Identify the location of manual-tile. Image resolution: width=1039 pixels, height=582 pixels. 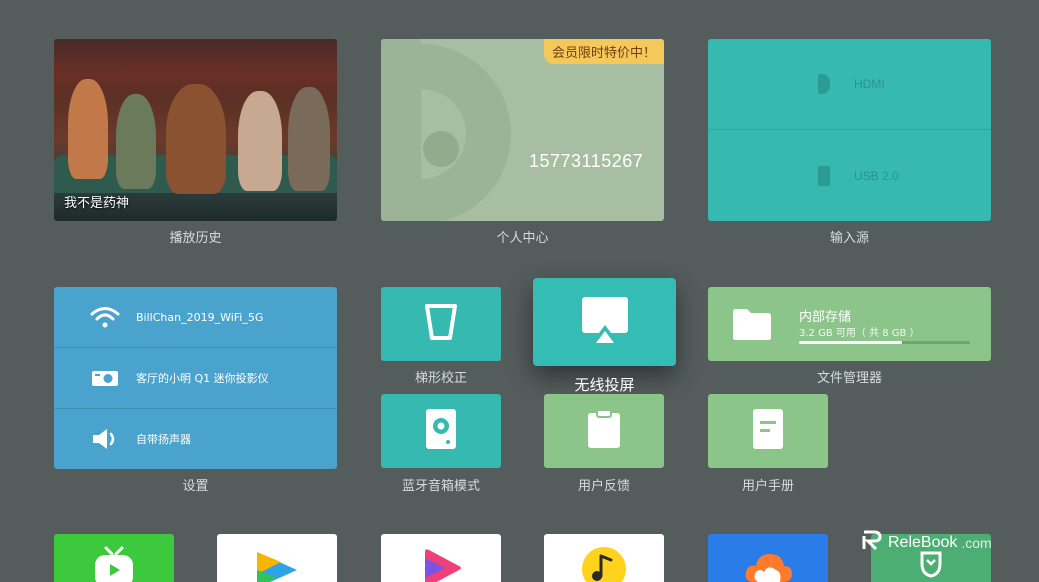
(768, 431).